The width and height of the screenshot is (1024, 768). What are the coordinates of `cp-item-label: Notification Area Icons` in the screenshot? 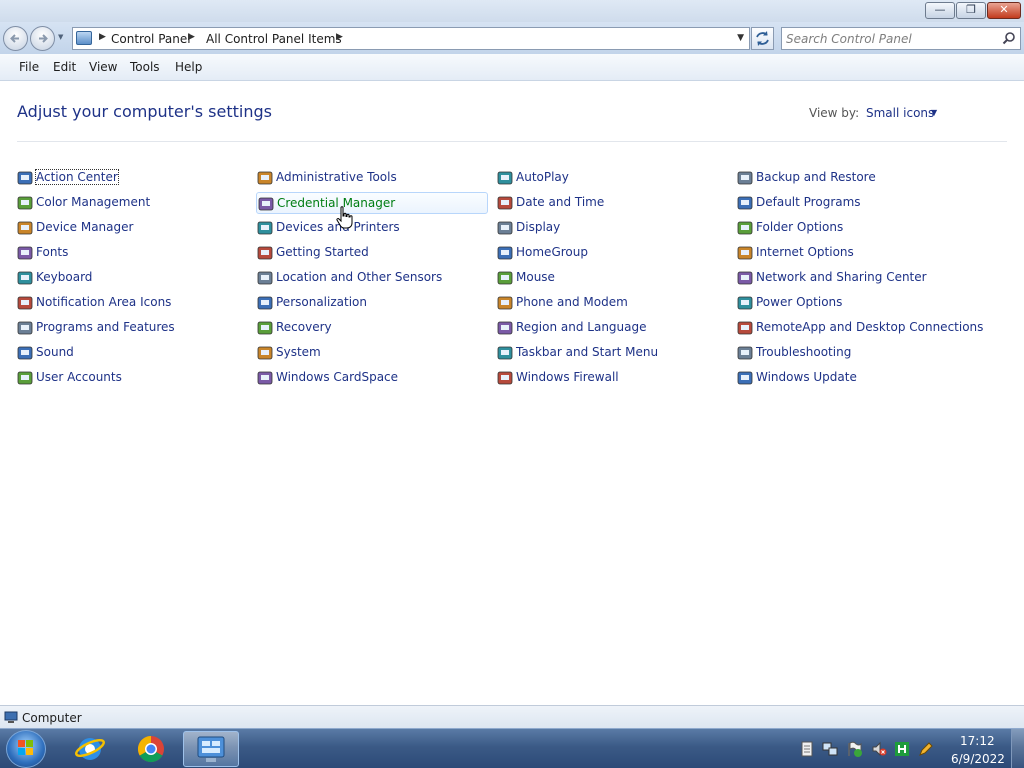 It's located at (104, 302).